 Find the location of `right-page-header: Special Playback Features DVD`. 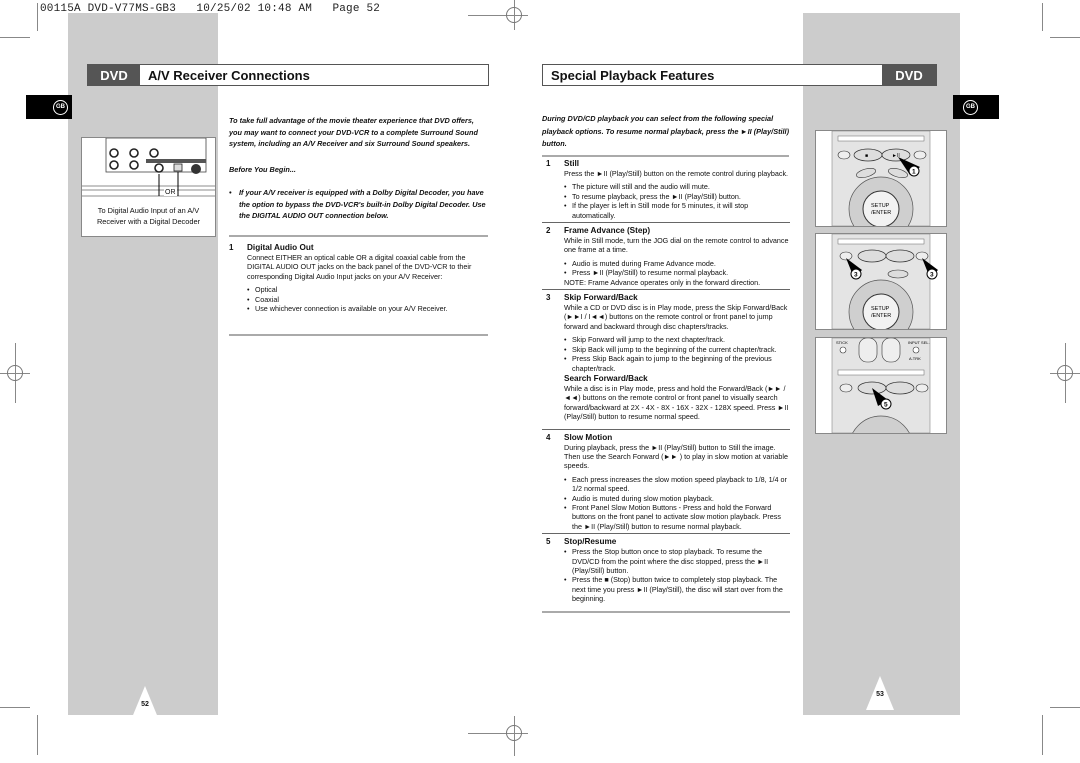

right-page-header: Special Playback Features DVD is located at coordinates (739, 75).